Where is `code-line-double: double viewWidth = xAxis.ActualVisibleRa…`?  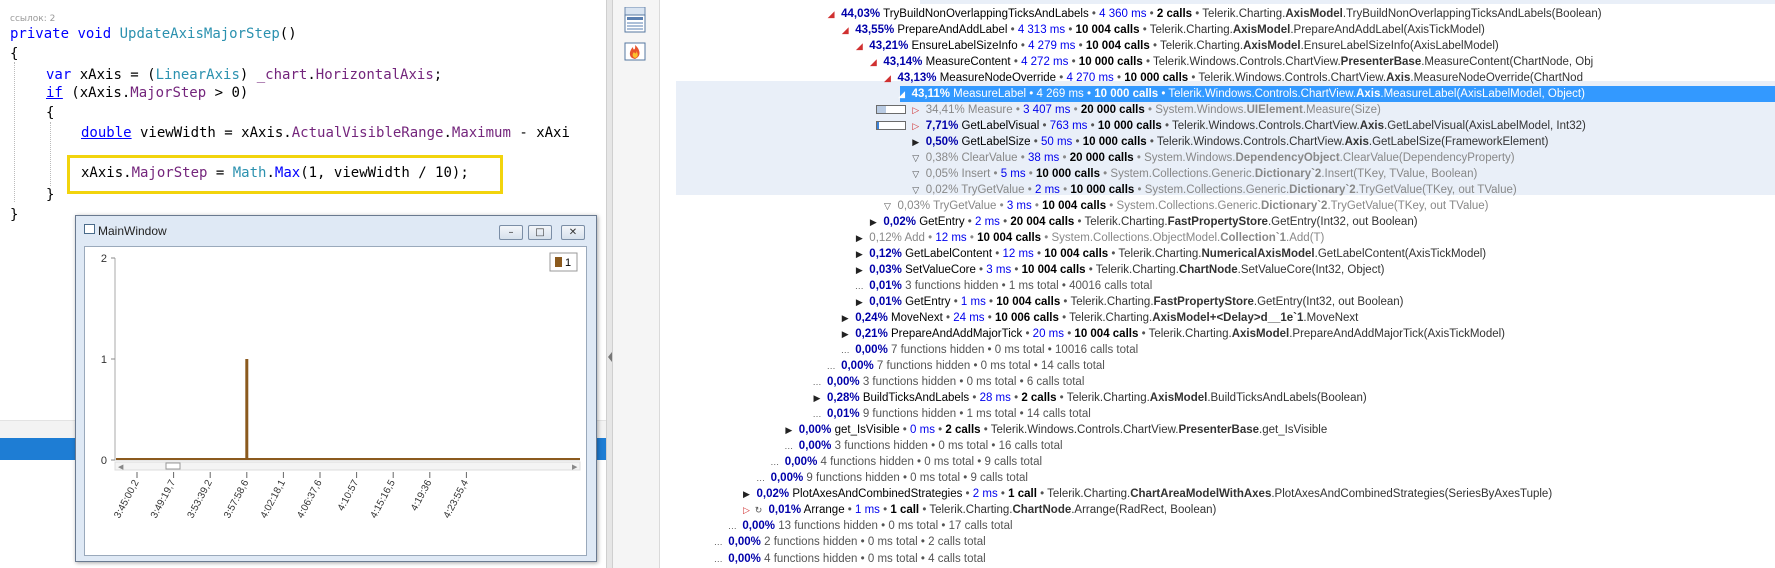 code-line-double: double viewWidth = xAxis.ActualVisibleRa… is located at coordinates (325, 133).